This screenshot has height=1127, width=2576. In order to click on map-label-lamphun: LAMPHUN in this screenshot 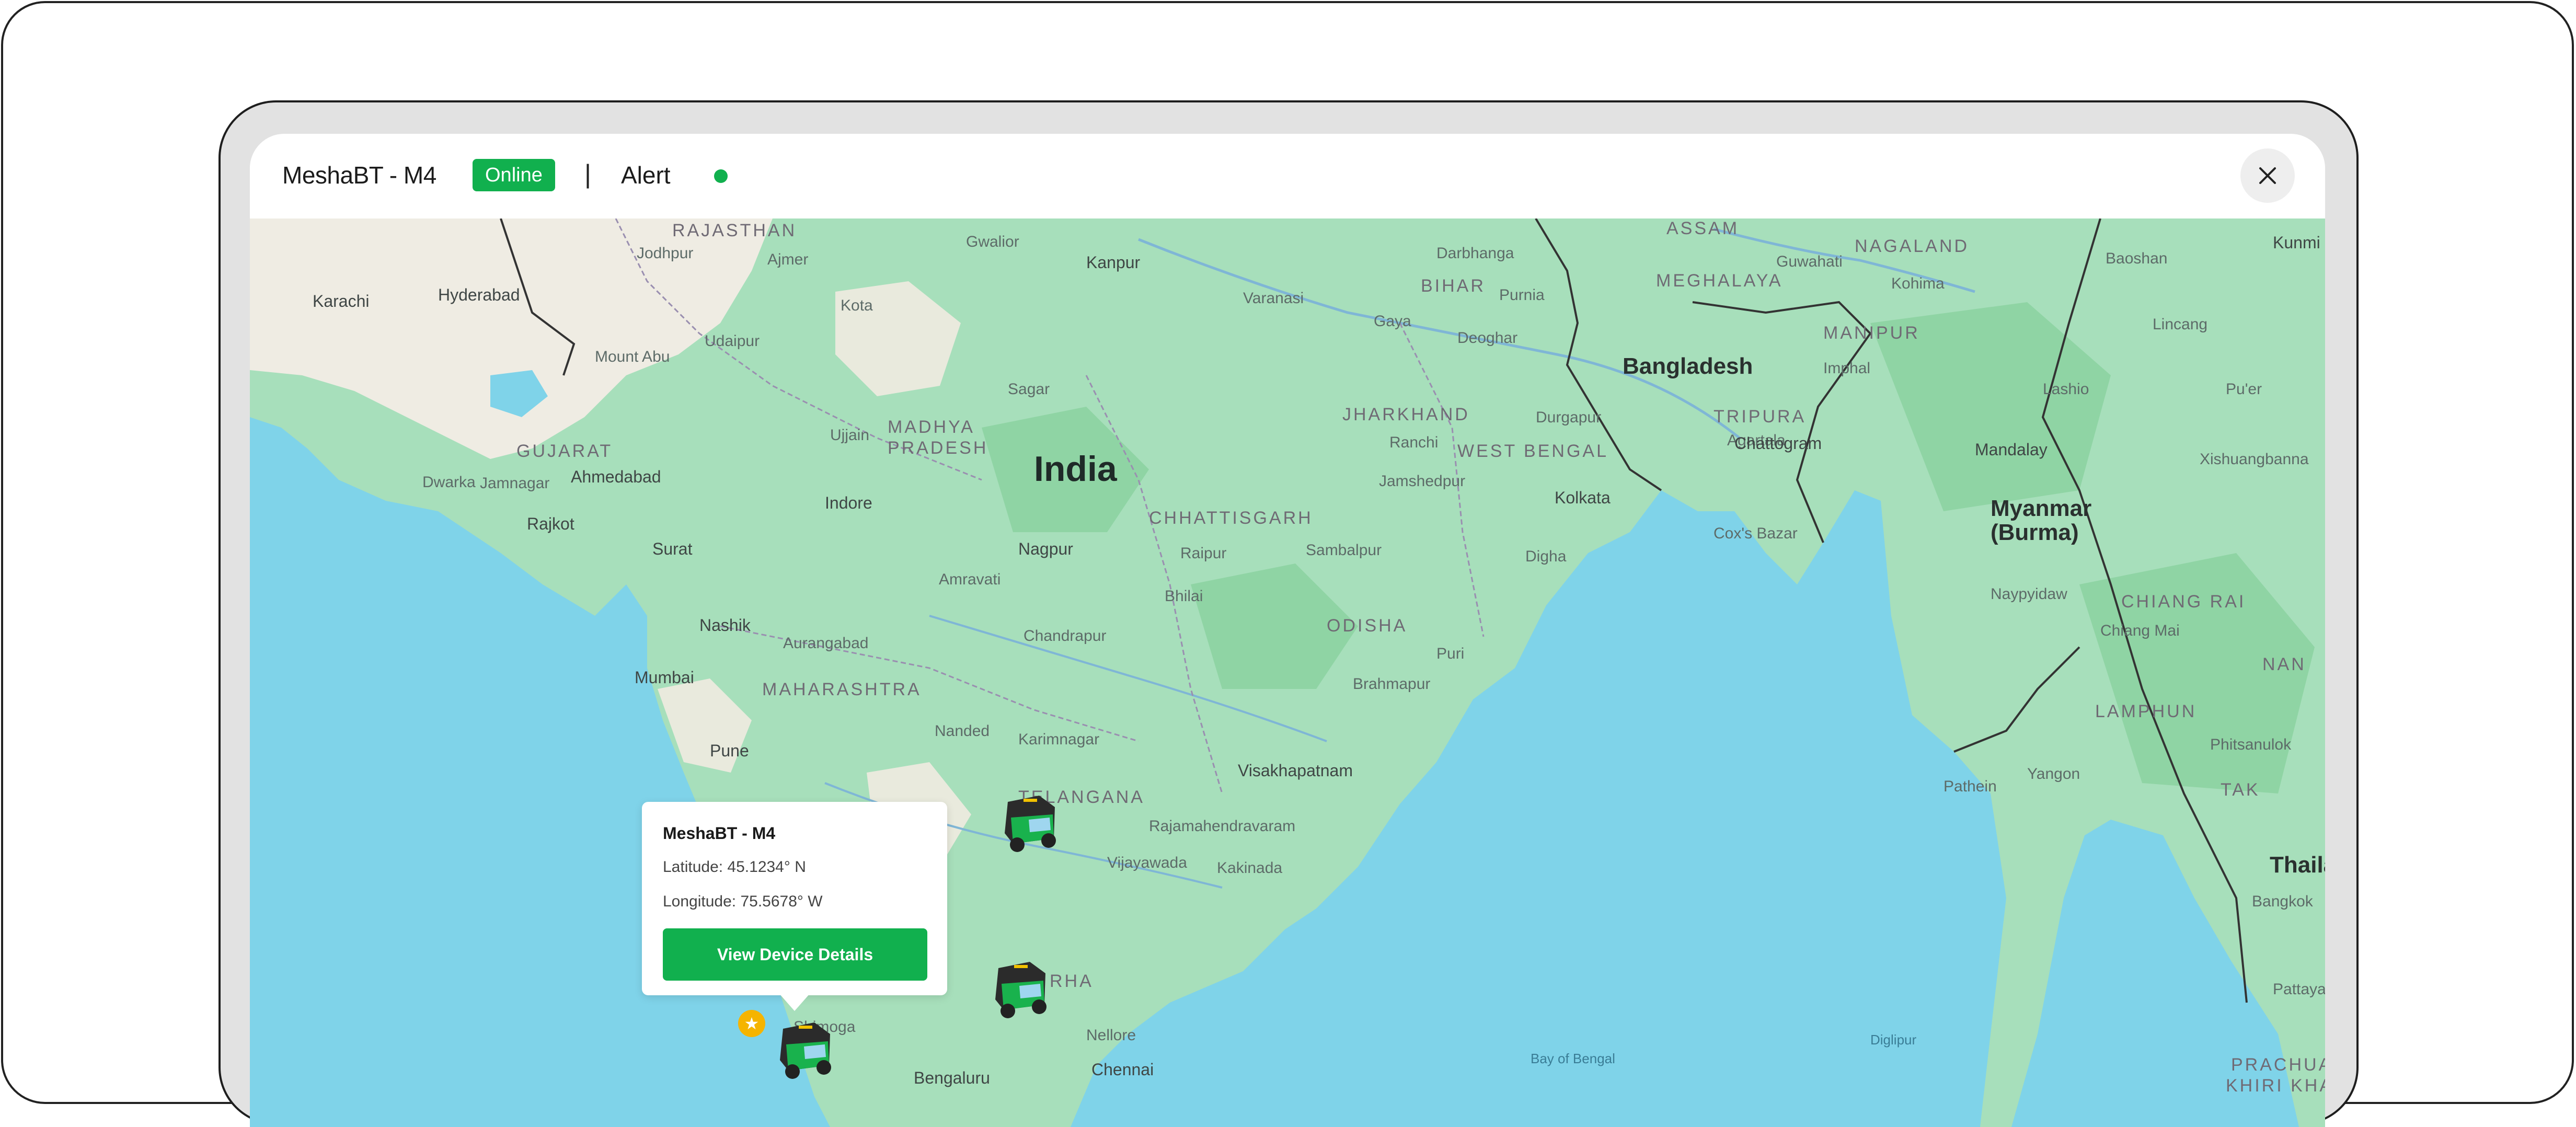, I will do `click(2146, 711)`.